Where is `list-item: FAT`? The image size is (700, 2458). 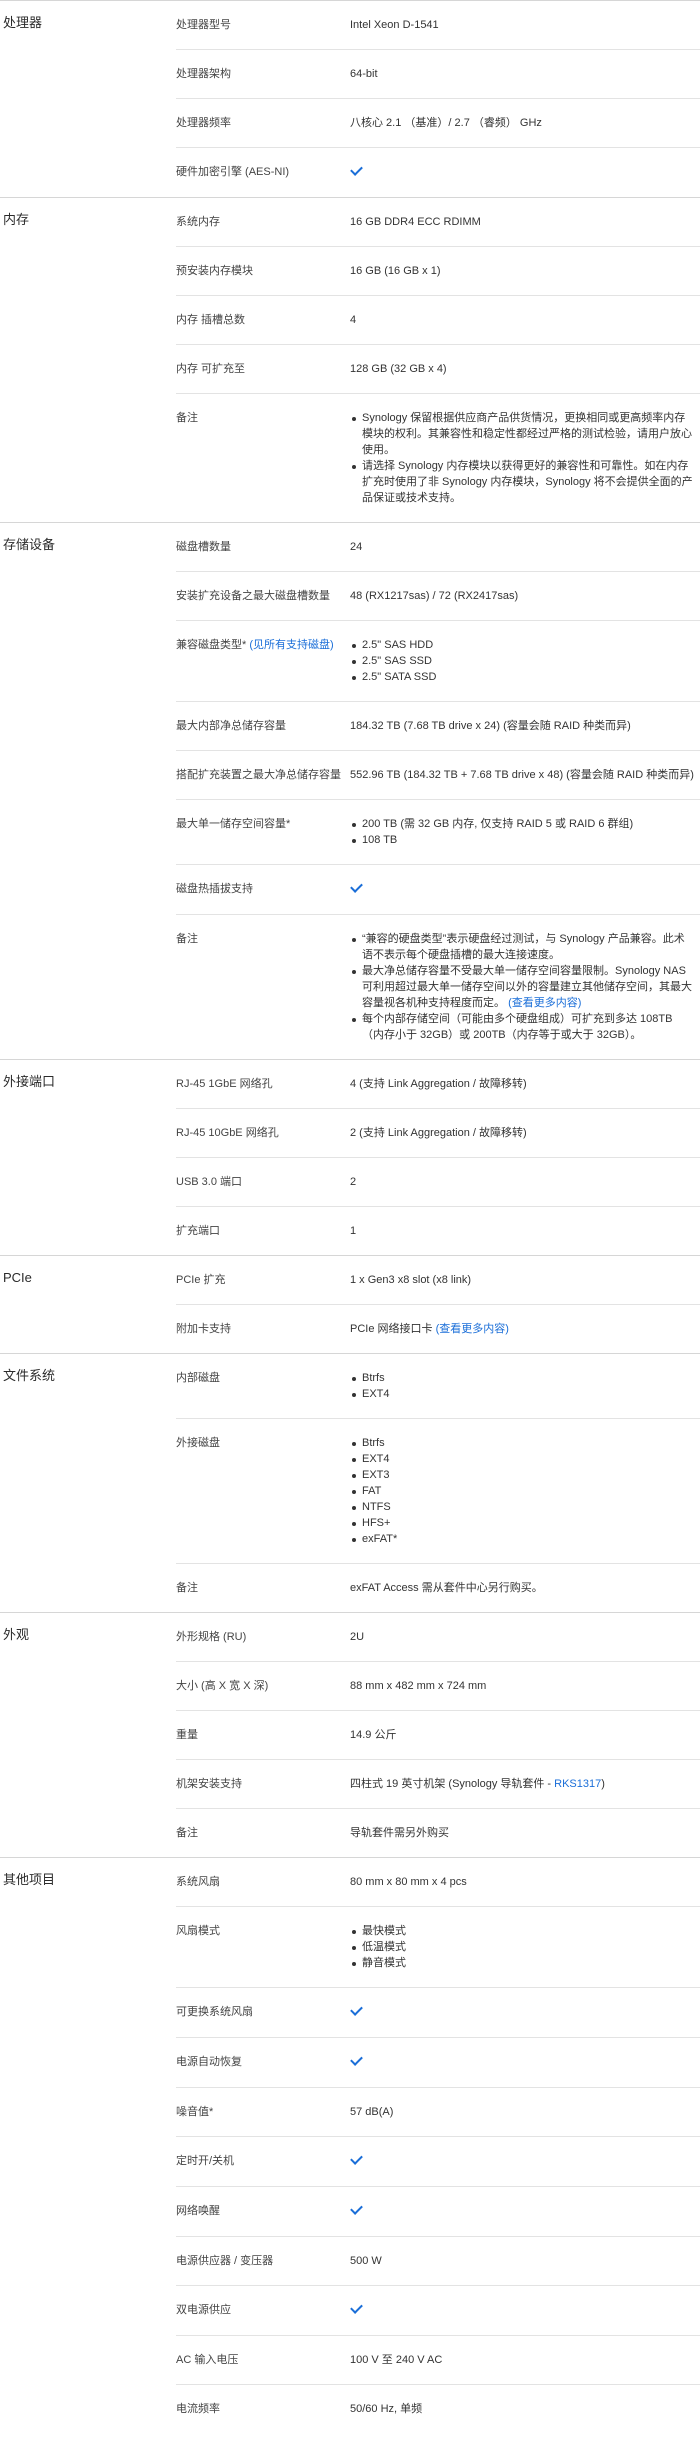
list-item: FAT is located at coordinates (522, 1491).